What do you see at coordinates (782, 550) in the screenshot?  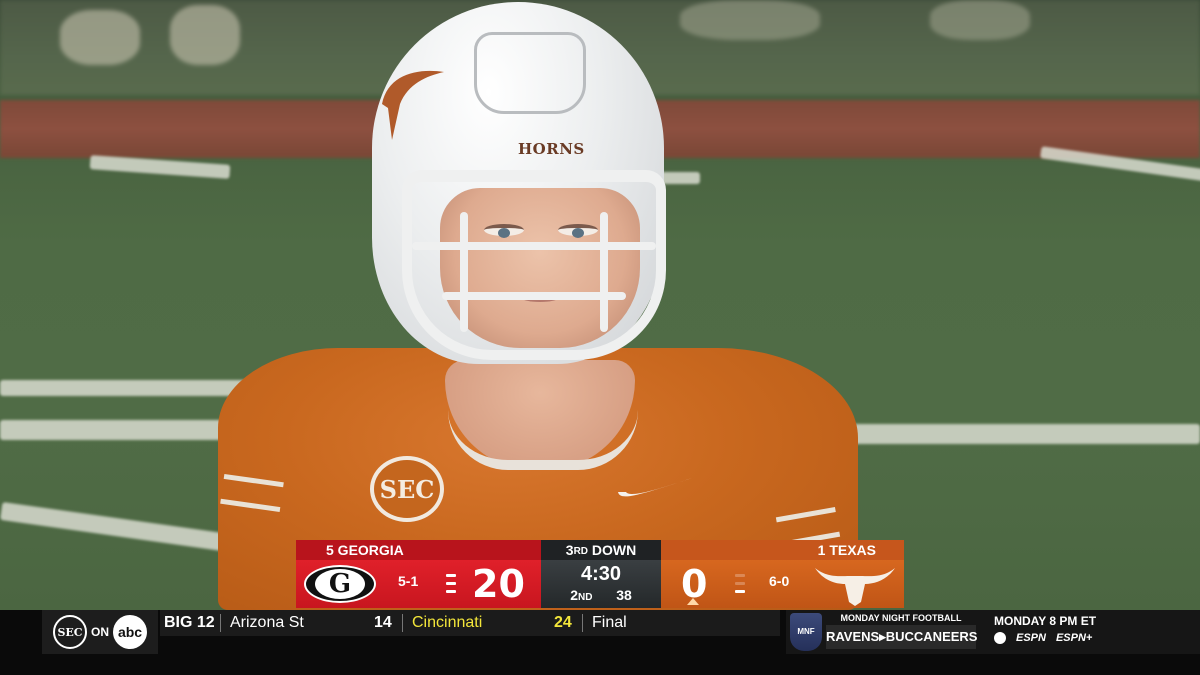 I see `away-team-rank-name: 1 TEXAS` at bounding box center [782, 550].